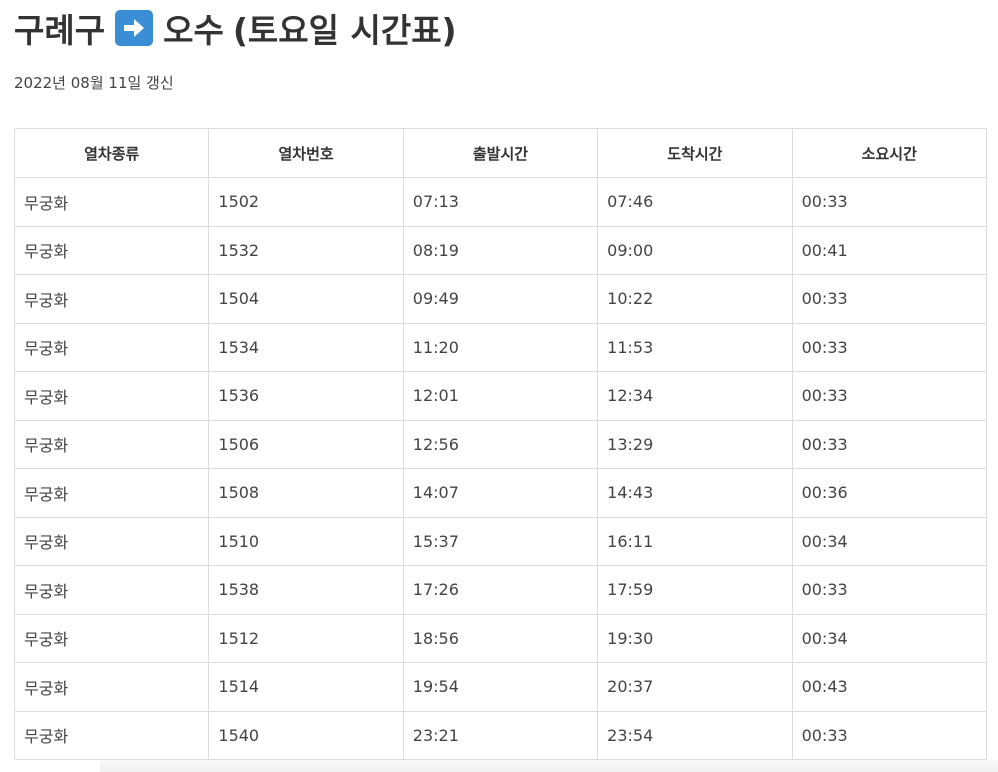 The height and width of the screenshot is (772, 998). I want to click on table-row: 무궁화 1532 08:19 09:00 00:41, so click(500, 250).